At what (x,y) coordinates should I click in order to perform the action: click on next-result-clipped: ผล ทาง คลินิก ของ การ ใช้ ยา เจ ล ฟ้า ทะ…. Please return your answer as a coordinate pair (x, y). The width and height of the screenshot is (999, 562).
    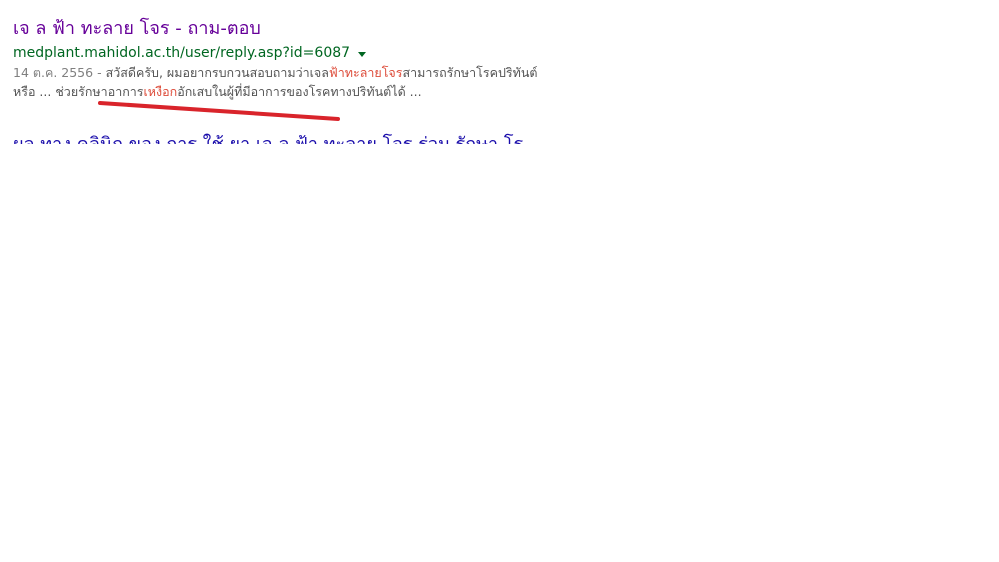
    Looking at the image, I should click on (293, 137).